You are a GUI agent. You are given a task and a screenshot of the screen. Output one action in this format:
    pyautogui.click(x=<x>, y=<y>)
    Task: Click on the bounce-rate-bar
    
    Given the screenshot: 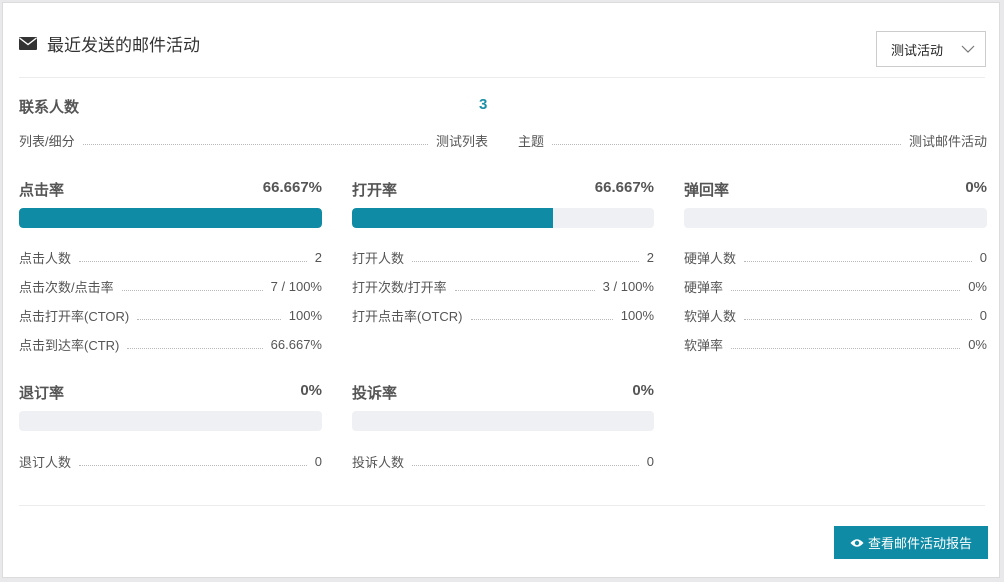 What is the action you would take?
    pyautogui.click(x=835, y=218)
    